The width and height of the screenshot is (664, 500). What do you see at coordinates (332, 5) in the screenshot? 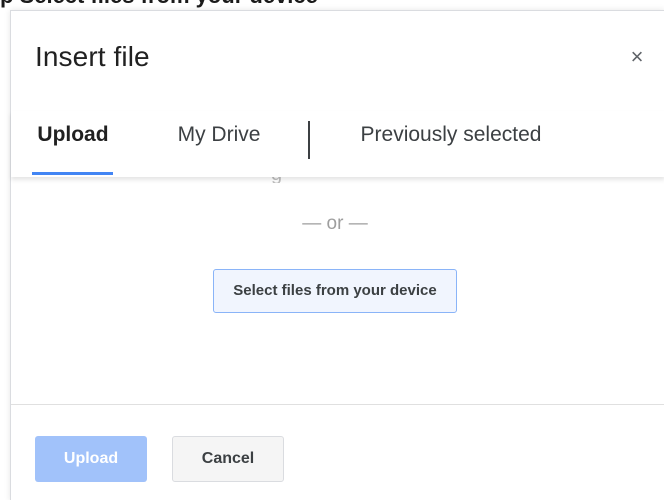
I see `clipped-heading-strip: p Select files from your device` at bounding box center [332, 5].